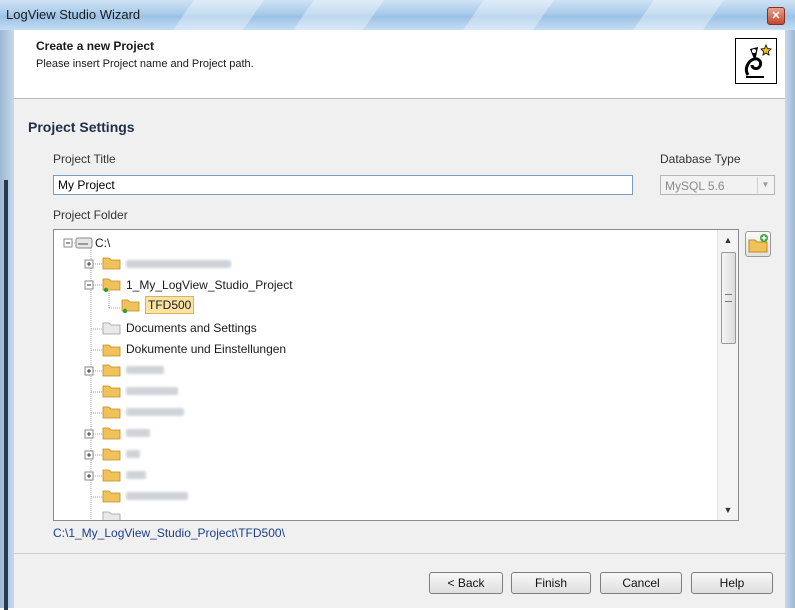 This screenshot has height=610, width=795. Describe the element at coordinates (790, 319) in the screenshot. I see `window-frame-right` at that location.